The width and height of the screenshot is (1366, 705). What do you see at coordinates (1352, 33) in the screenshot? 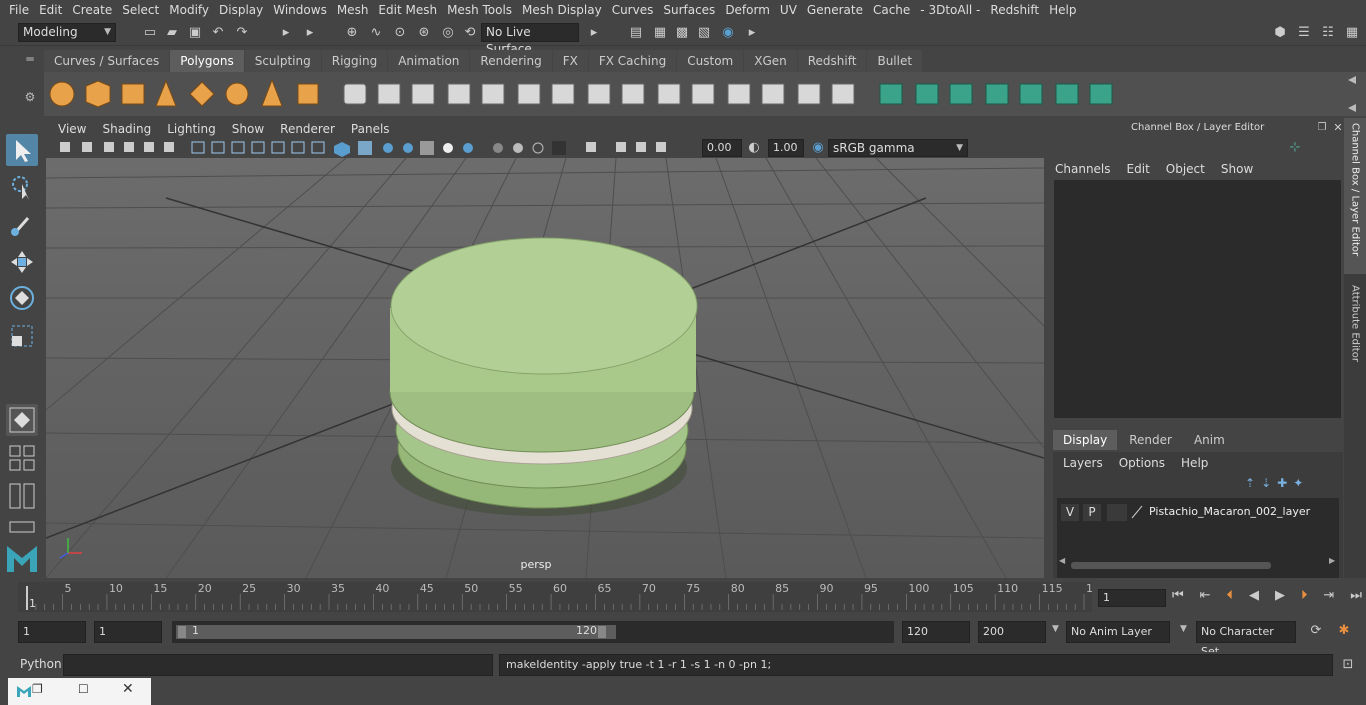
I see `channel-box-toggle-icon: ▦` at bounding box center [1352, 33].